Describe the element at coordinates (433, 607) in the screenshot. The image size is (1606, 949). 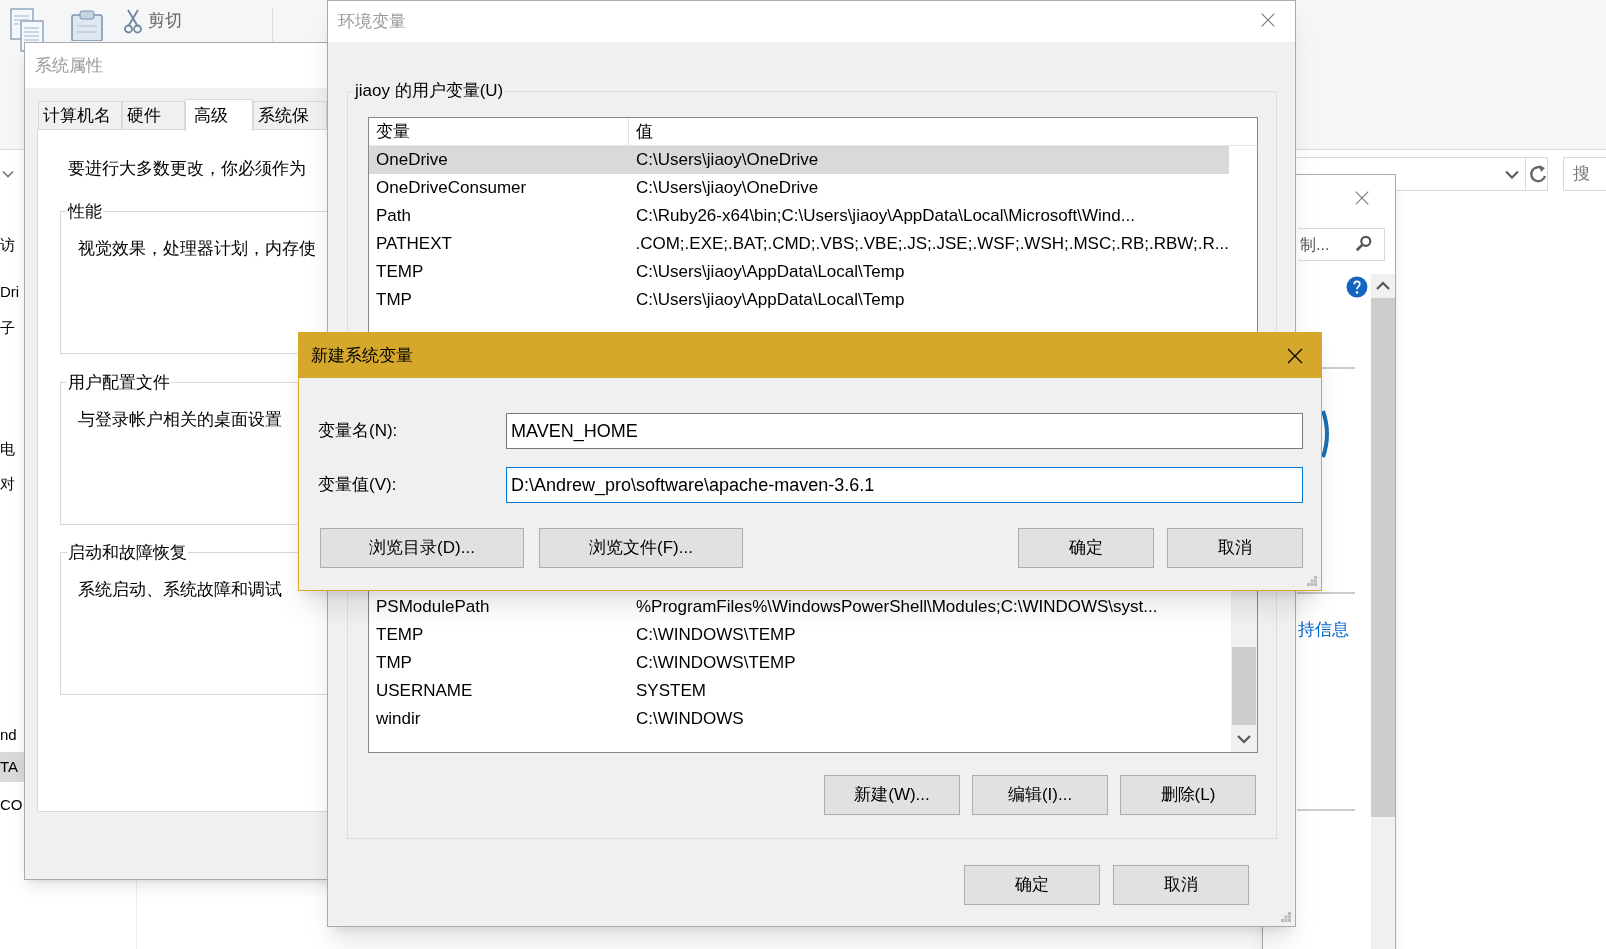
I see `table-cell-text: PSModulePath` at that location.